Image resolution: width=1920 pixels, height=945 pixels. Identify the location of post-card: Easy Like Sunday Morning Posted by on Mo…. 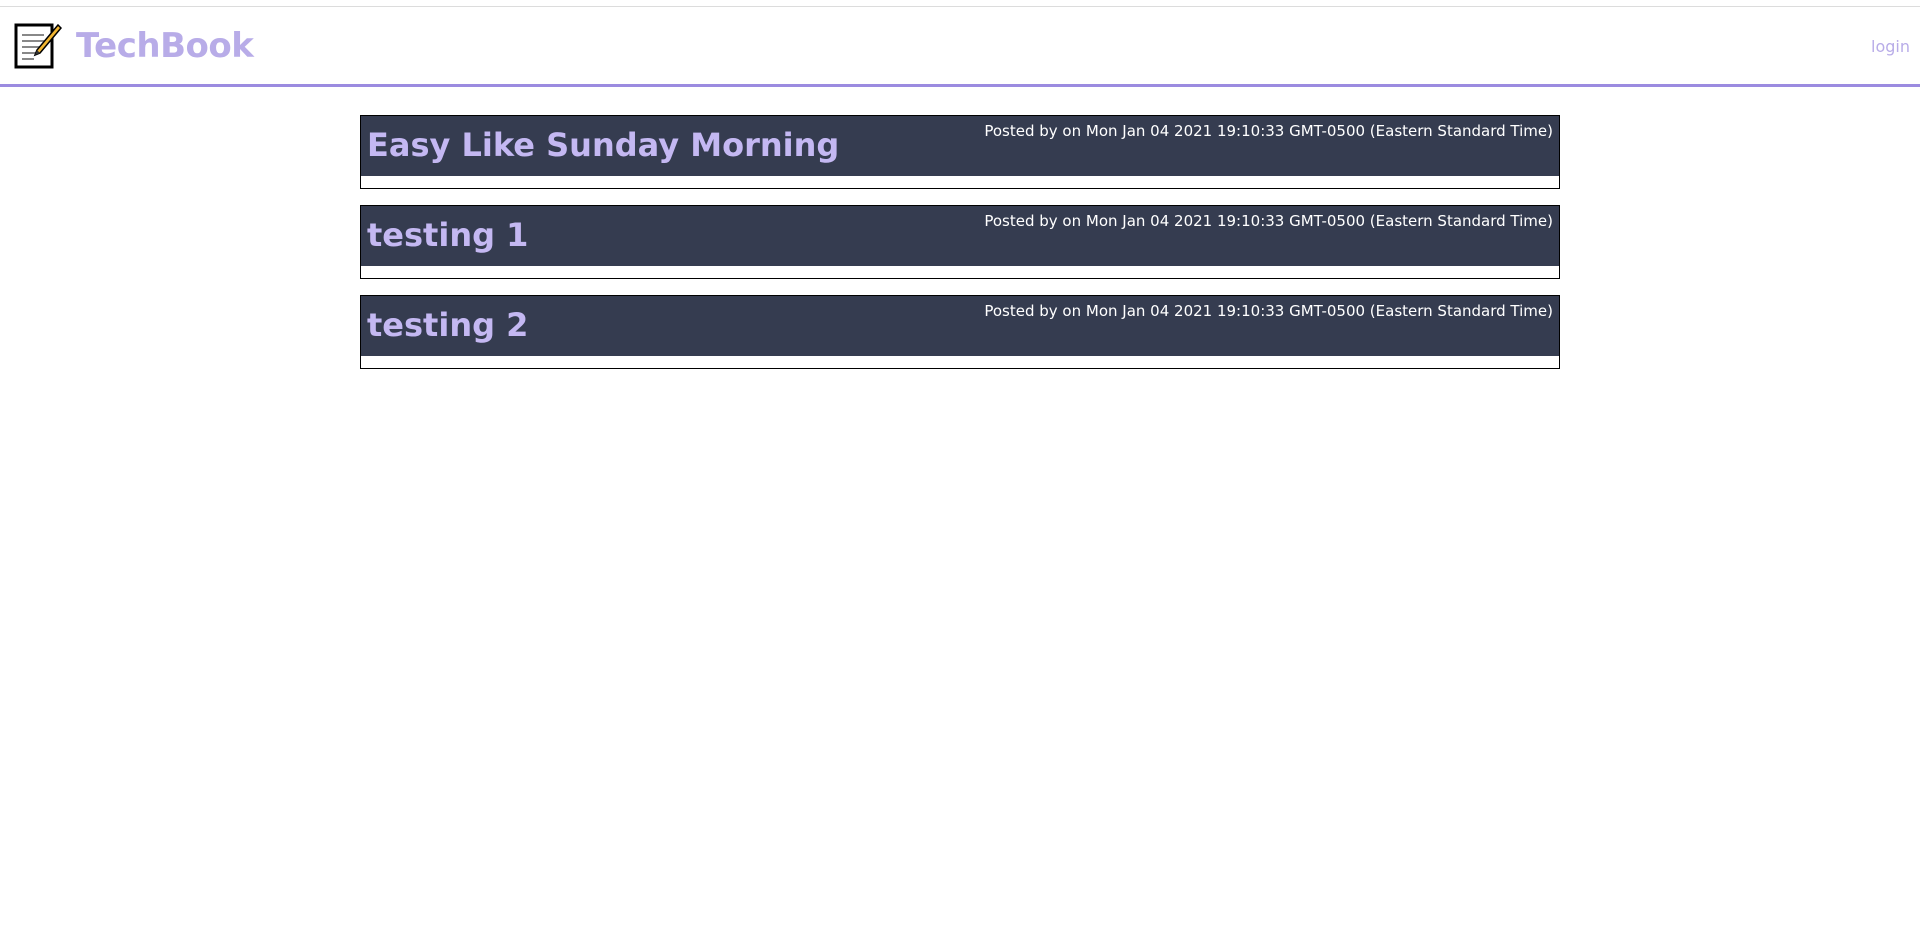
(960, 152).